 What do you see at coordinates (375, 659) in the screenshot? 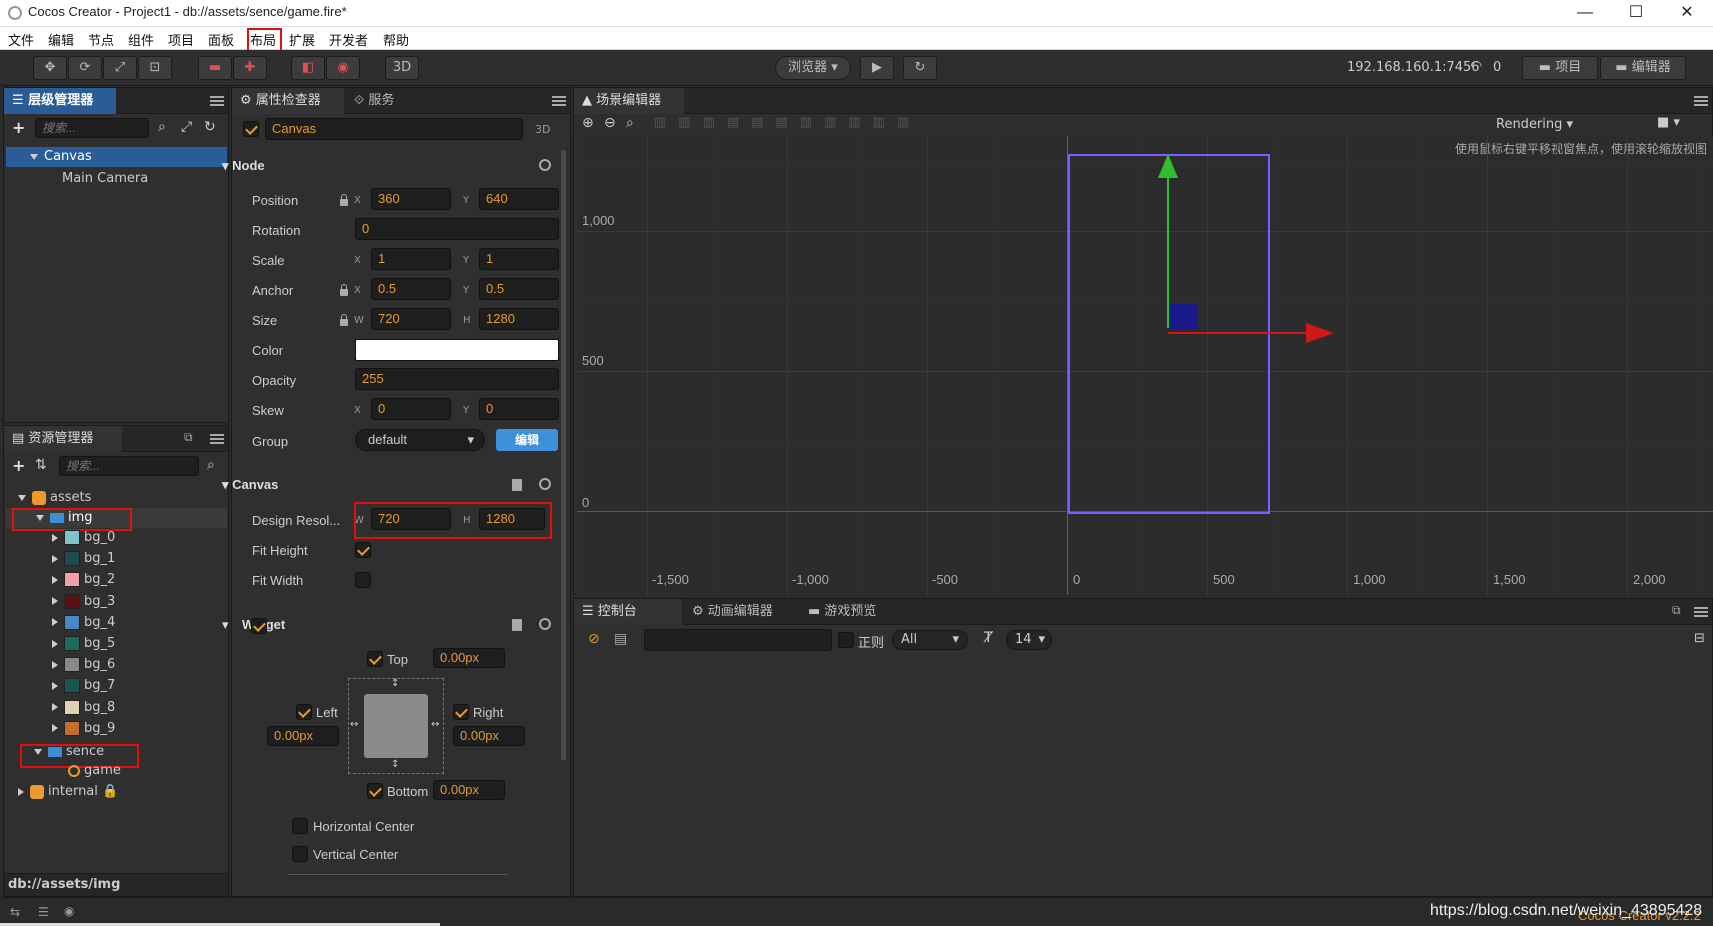
I see `widget-top-checkbox` at bounding box center [375, 659].